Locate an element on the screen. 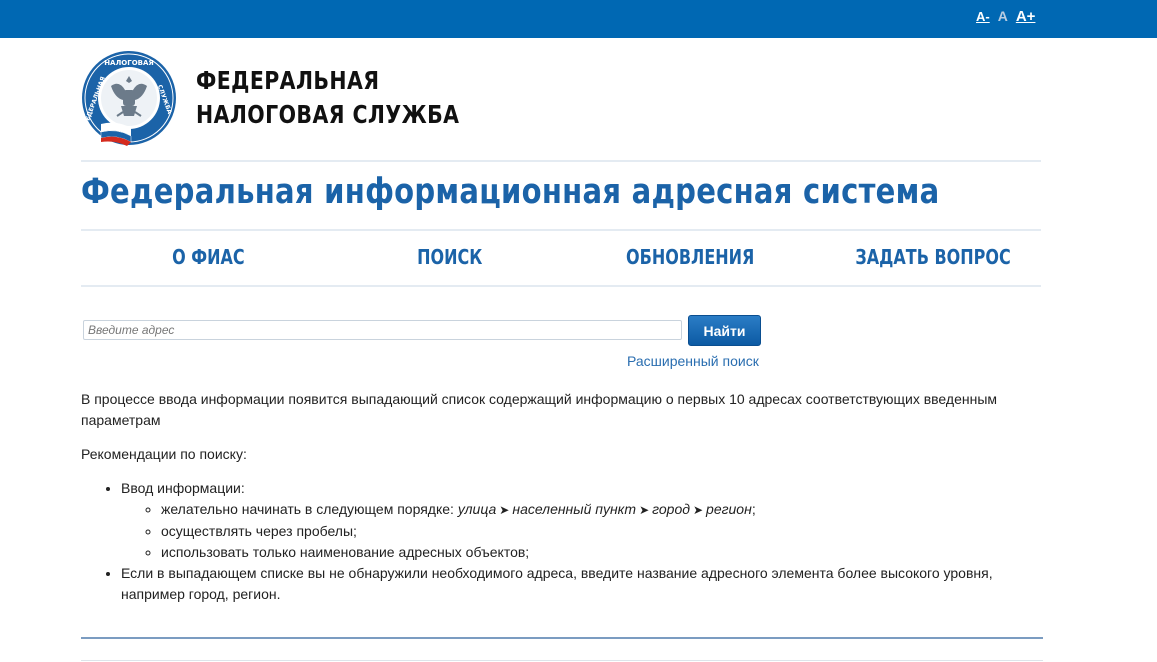  top-bar: A- A A+ is located at coordinates (578, 19).